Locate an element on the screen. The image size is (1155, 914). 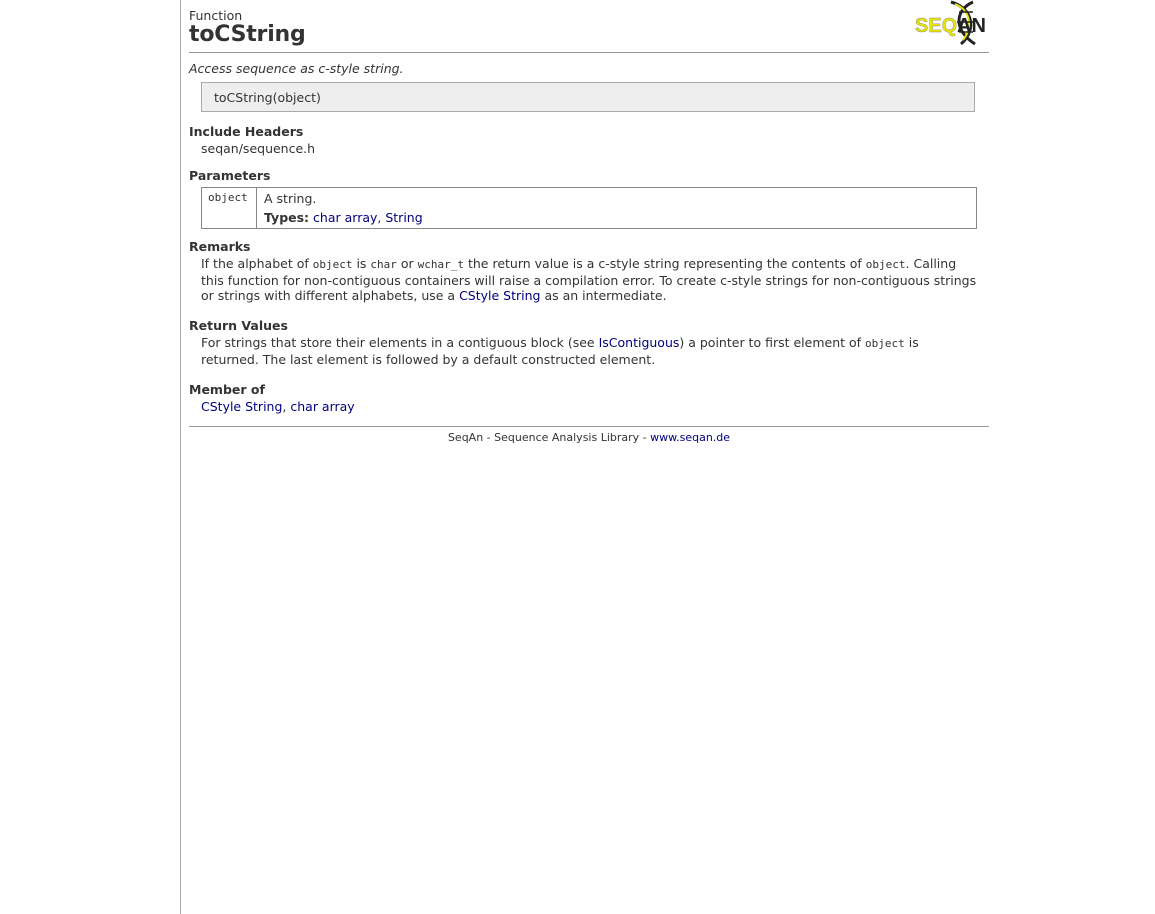
link-iscontiguous: IsContiguous is located at coordinates (639, 342).